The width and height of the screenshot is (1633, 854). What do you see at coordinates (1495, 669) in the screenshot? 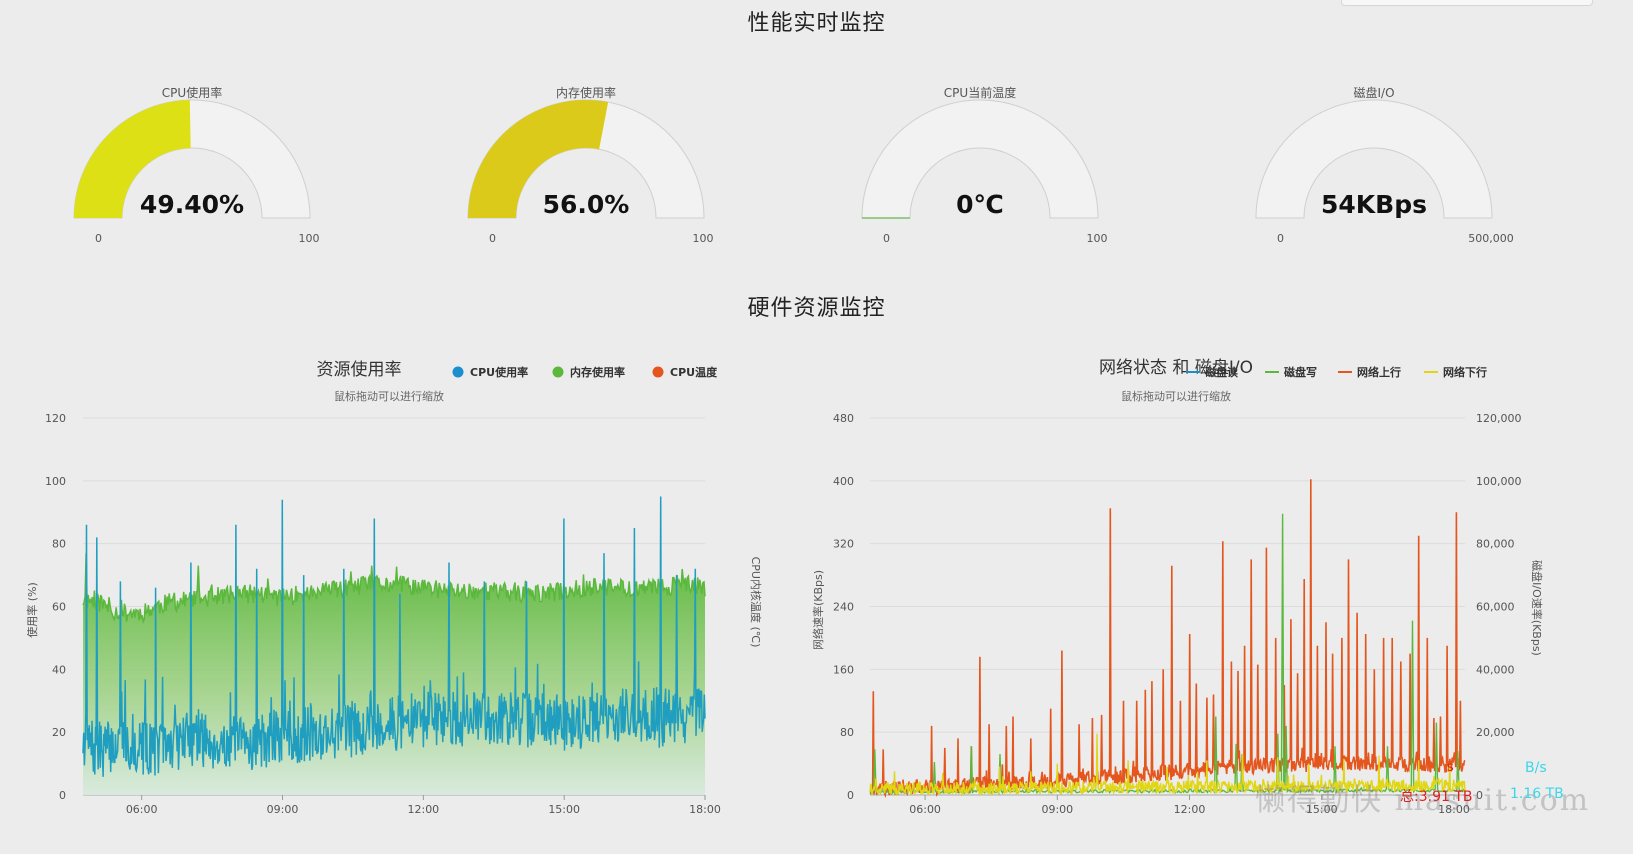
I see `chart2-y2tick-label: 40,000` at bounding box center [1495, 669].